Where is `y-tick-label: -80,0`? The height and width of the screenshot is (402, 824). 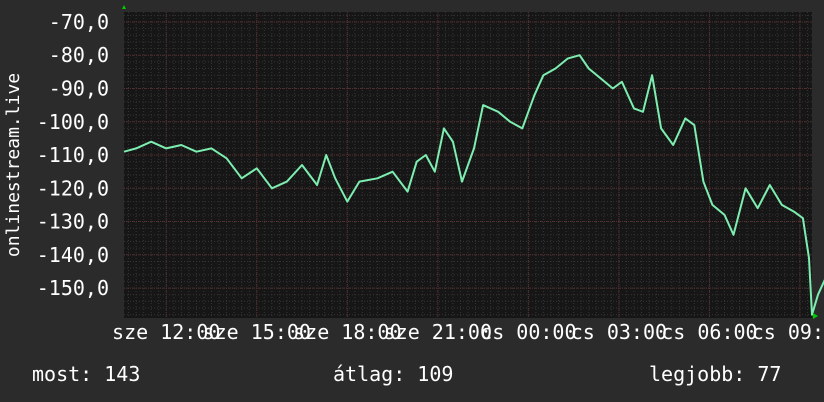 y-tick-label: -80,0 is located at coordinates (79, 55).